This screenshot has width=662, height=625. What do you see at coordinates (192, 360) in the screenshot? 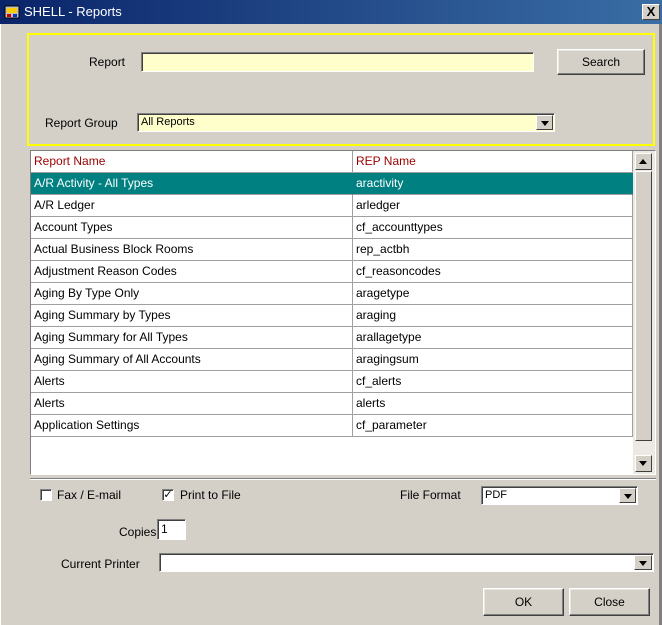
I see `report-name-cell: Aging Summary of All Accounts` at bounding box center [192, 360].